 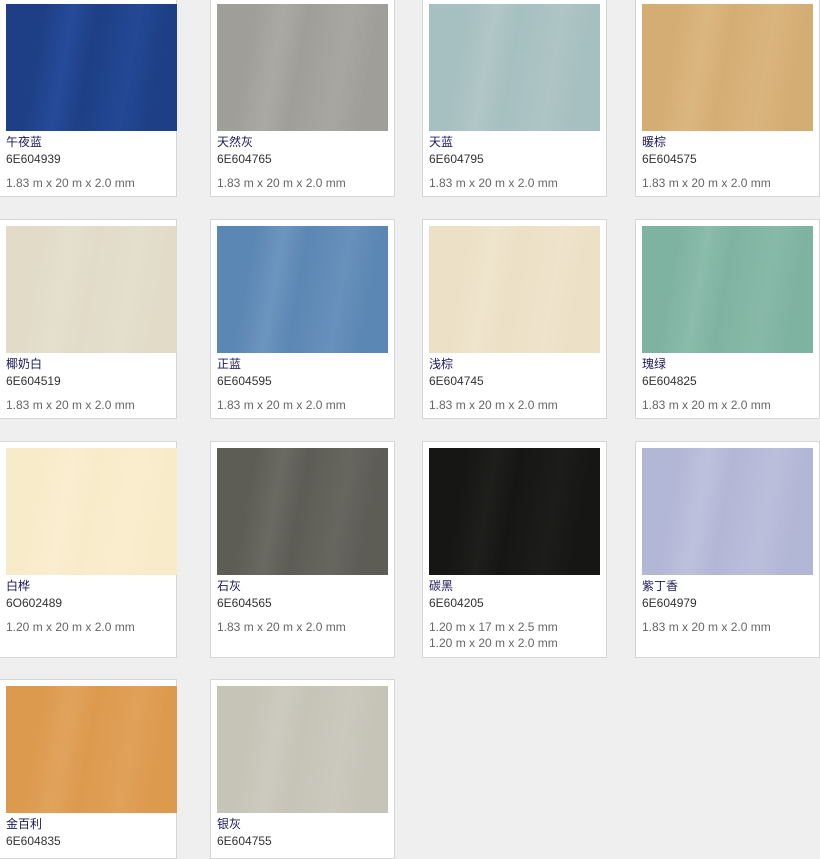 I want to click on product-code: 6O602489, so click(x=34, y=603).